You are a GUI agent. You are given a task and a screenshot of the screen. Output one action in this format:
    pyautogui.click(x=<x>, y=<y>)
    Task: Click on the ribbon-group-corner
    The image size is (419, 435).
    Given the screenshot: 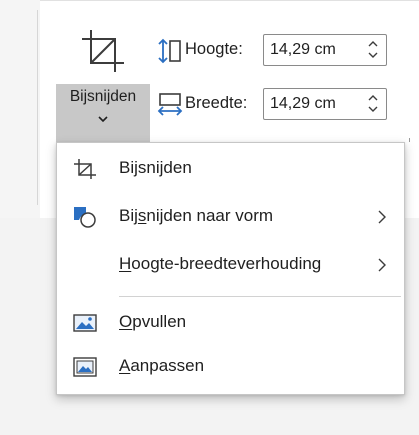 What is the action you would take?
    pyautogui.click(x=411, y=140)
    